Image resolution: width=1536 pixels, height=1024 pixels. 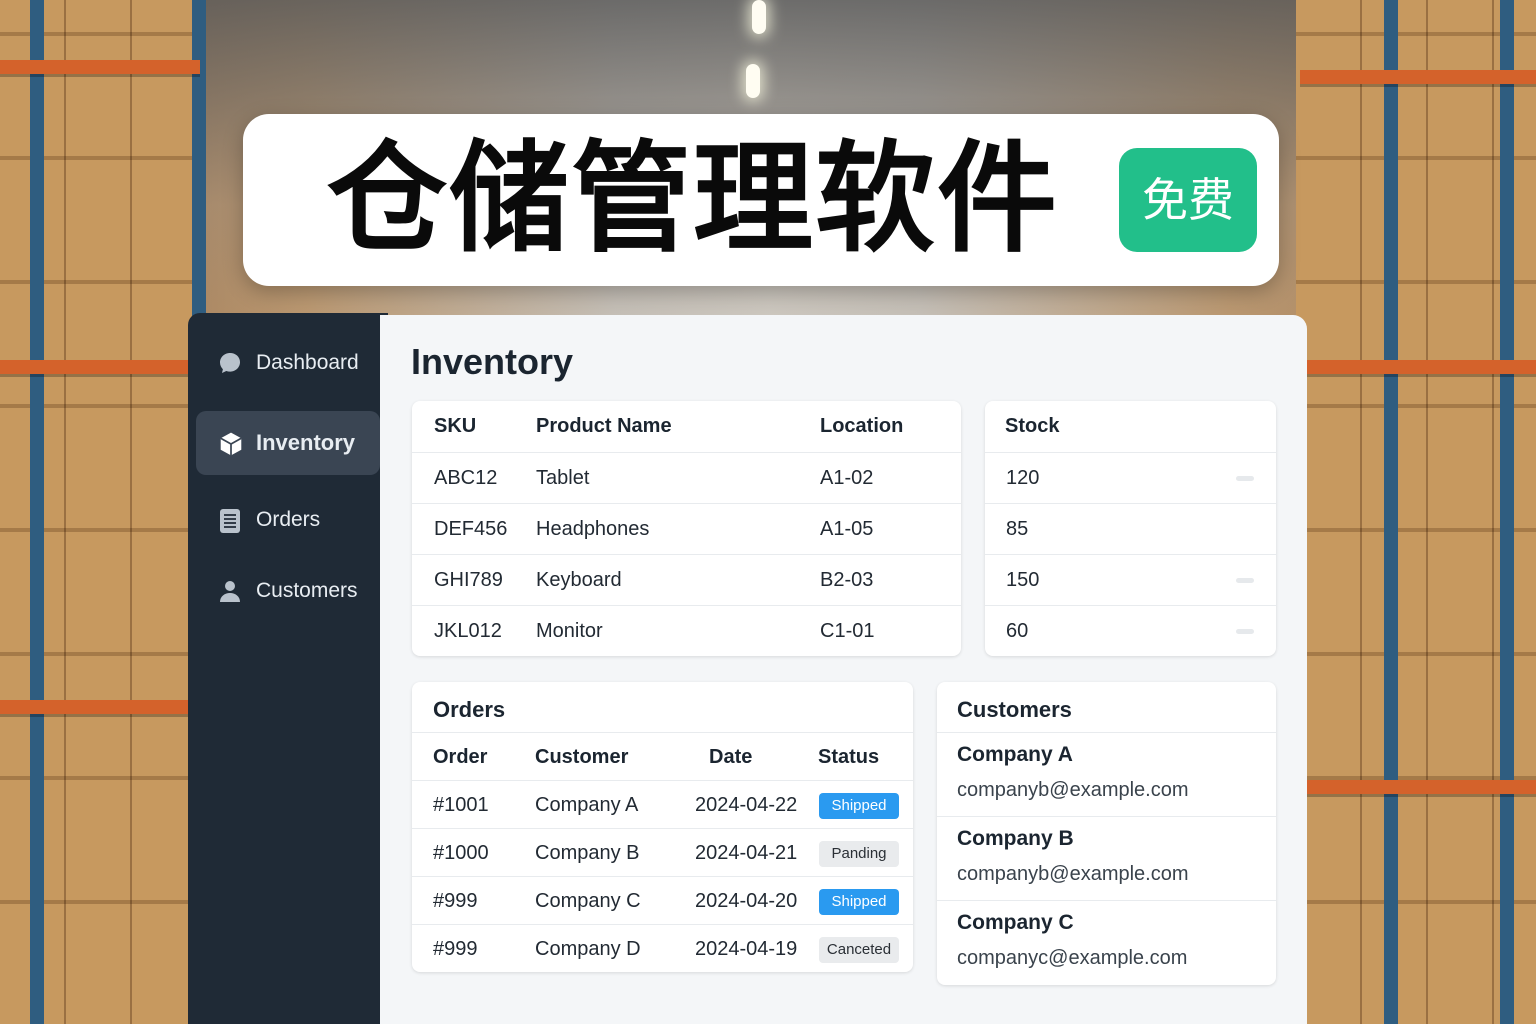 What do you see at coordinates (1130, 630) in the screenshot?
I see `table-row: 60` at bounding box center [1130, 630].